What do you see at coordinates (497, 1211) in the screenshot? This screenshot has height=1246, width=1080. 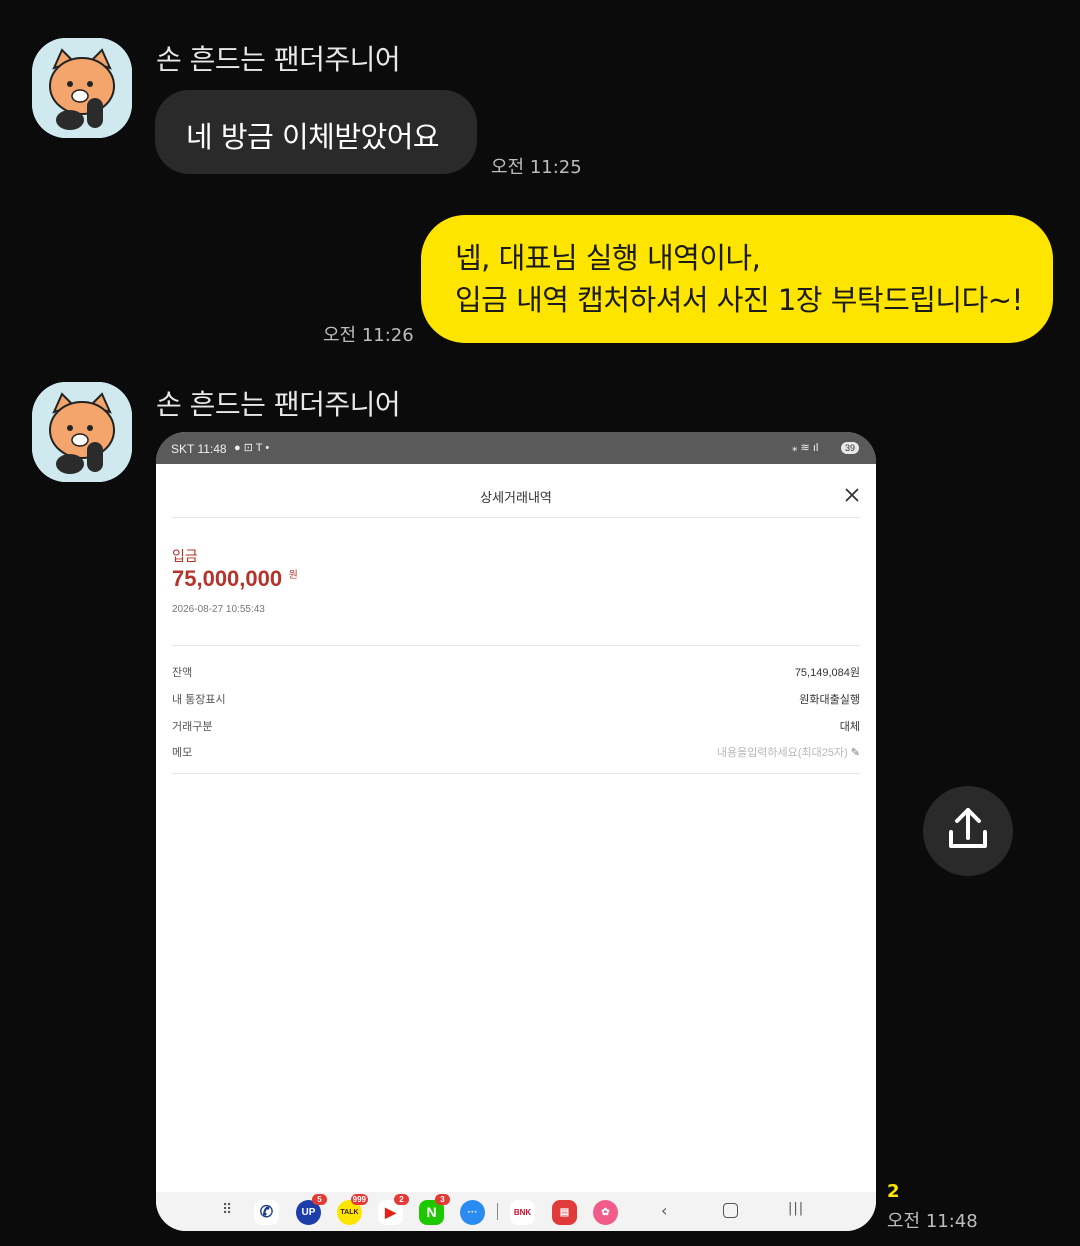 I see `dock-divider` at bounding box center [497, 1211].